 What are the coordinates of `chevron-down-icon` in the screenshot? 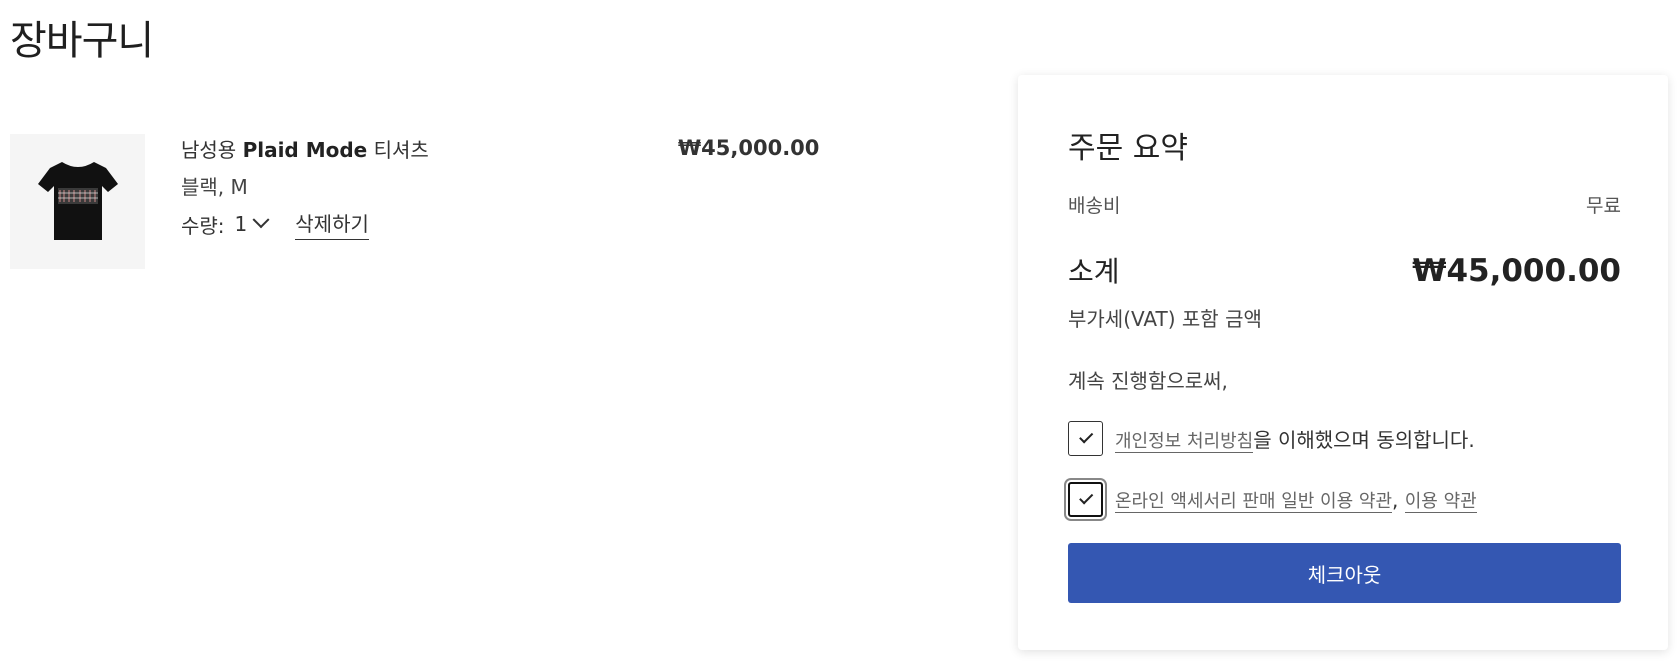 It's located at (261, 220).